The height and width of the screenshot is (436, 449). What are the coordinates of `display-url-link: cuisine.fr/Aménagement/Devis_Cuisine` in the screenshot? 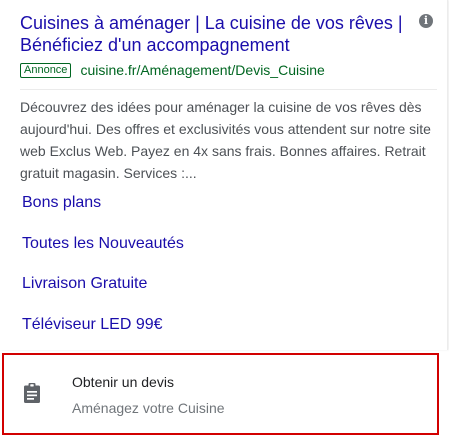 It's located at (202, 70).